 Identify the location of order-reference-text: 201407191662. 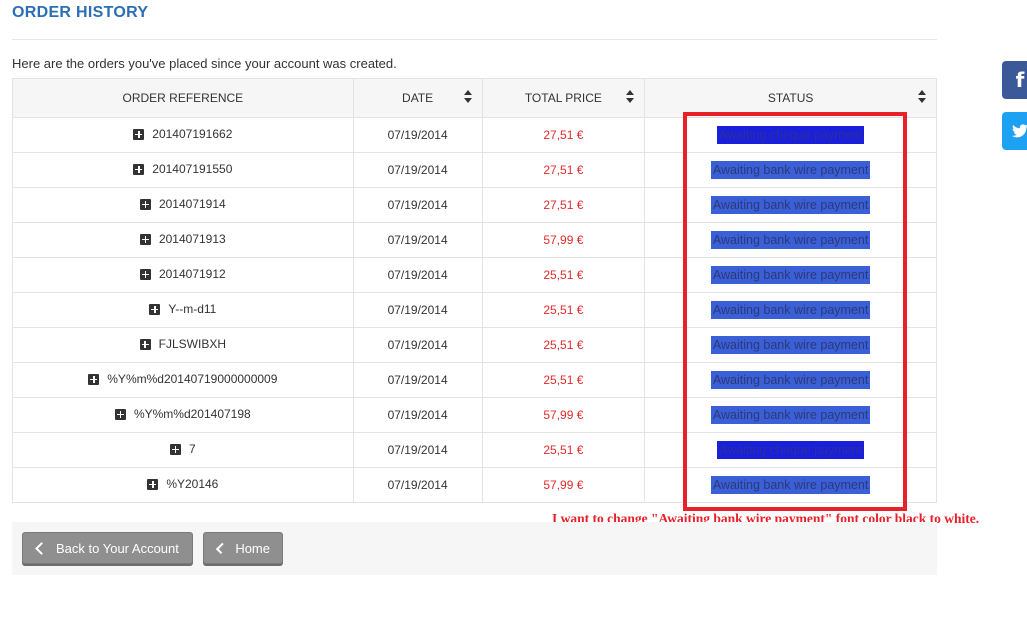
(192, 134).